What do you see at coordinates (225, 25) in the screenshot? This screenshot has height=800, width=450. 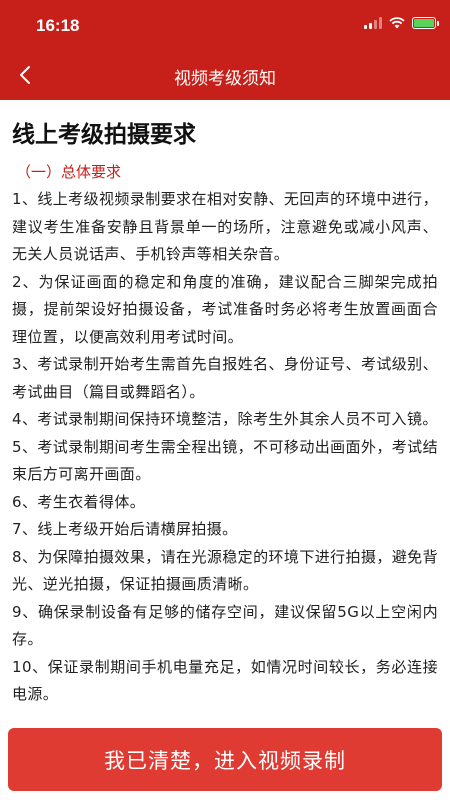 I see `status-bar: 16:18` at bounding box center [225, 25].